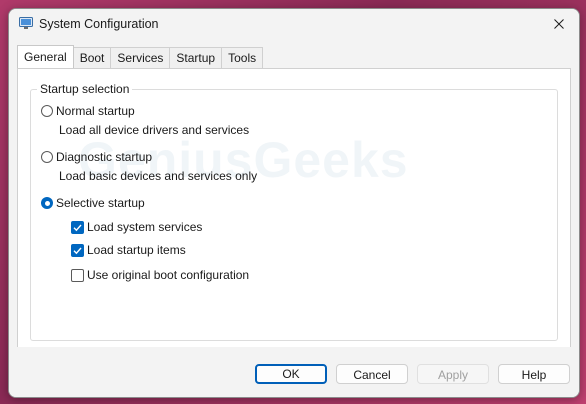  Describe the element at coordinates (294, 24) in the screenshot. I see `title-bar: System Configuration` at that location.